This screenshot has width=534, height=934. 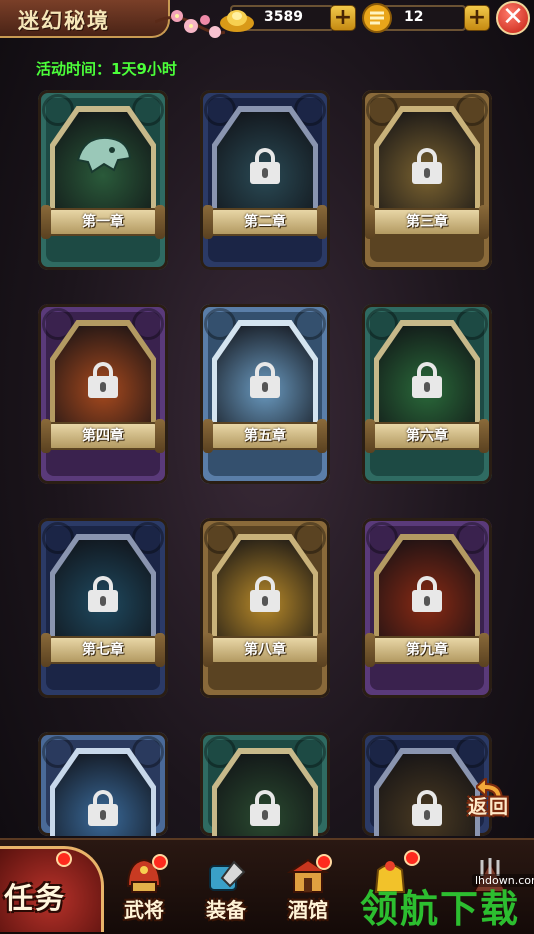 I want to click on nav-generals: 武将, so click(x=144, y=887).